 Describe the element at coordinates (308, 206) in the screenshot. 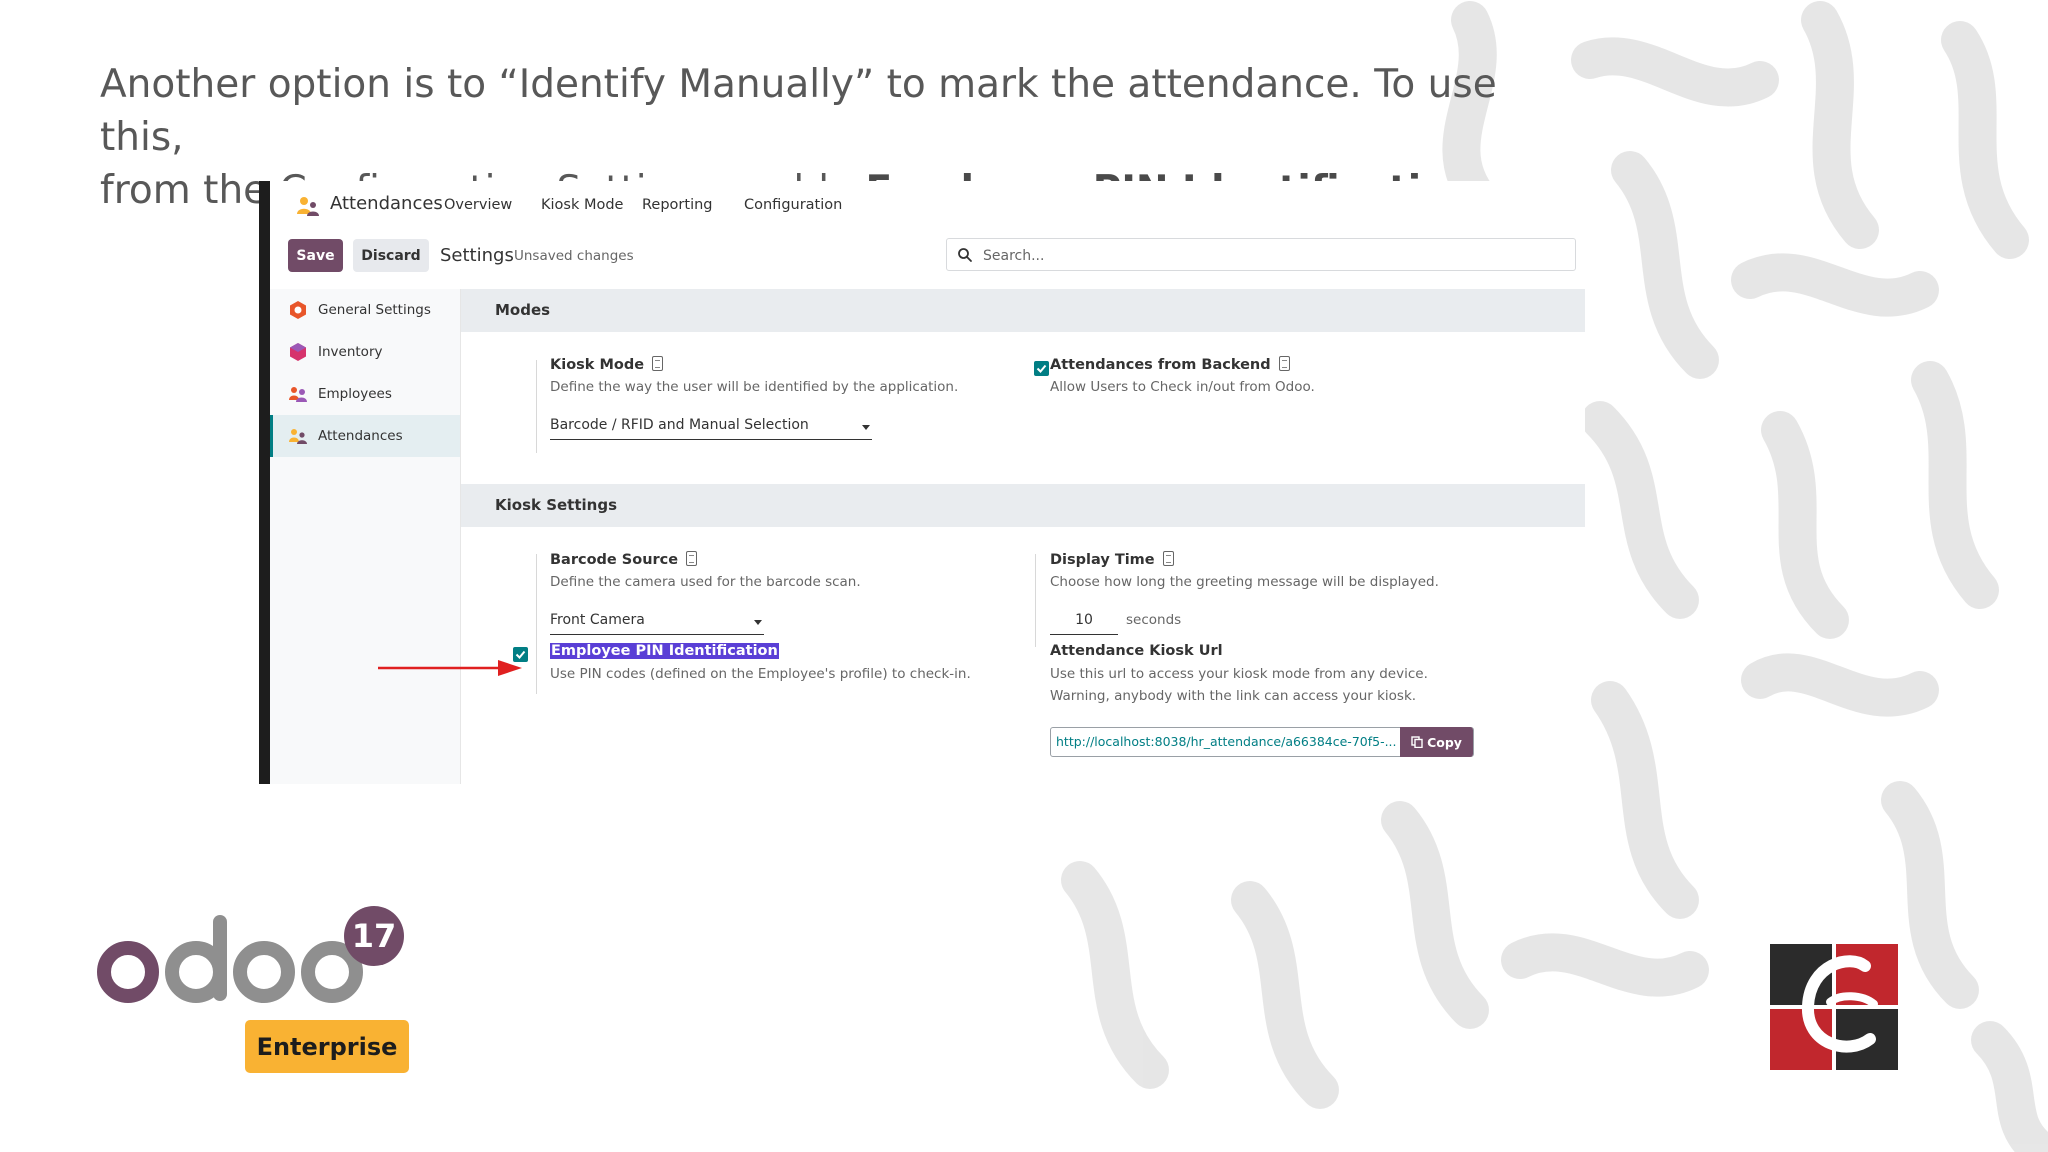

I see `attendances-app-icon` at that location.